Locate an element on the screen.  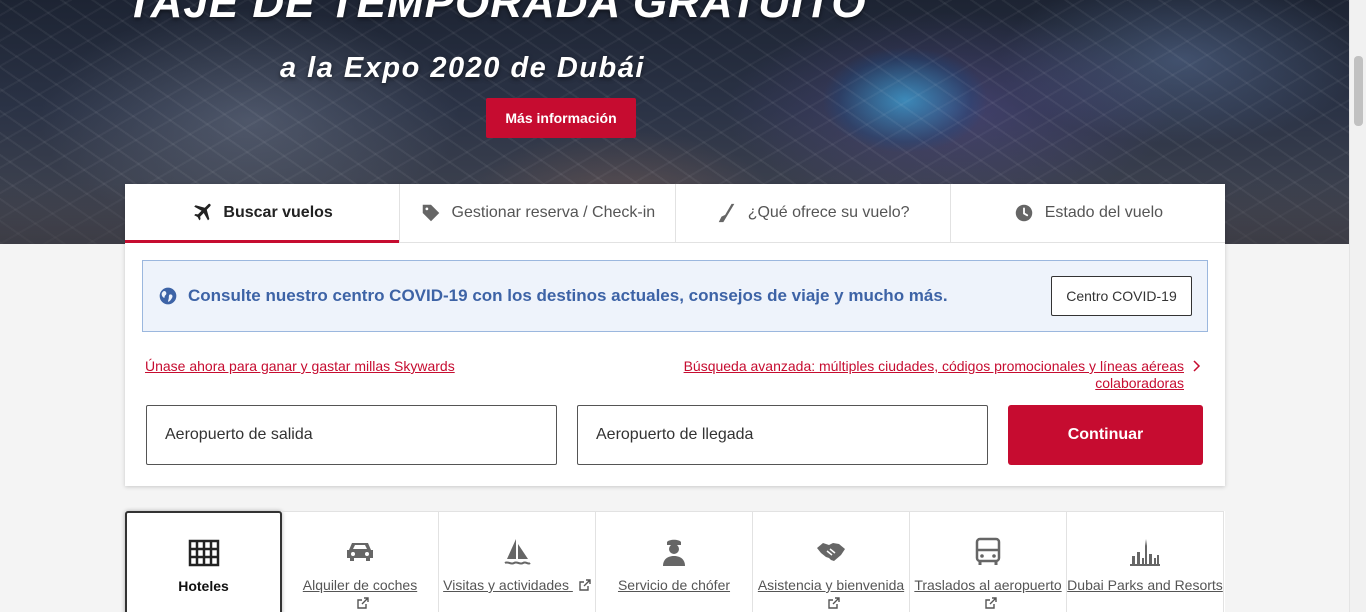
service-label: Alquiler de coches is located at coordinates (360, 594).